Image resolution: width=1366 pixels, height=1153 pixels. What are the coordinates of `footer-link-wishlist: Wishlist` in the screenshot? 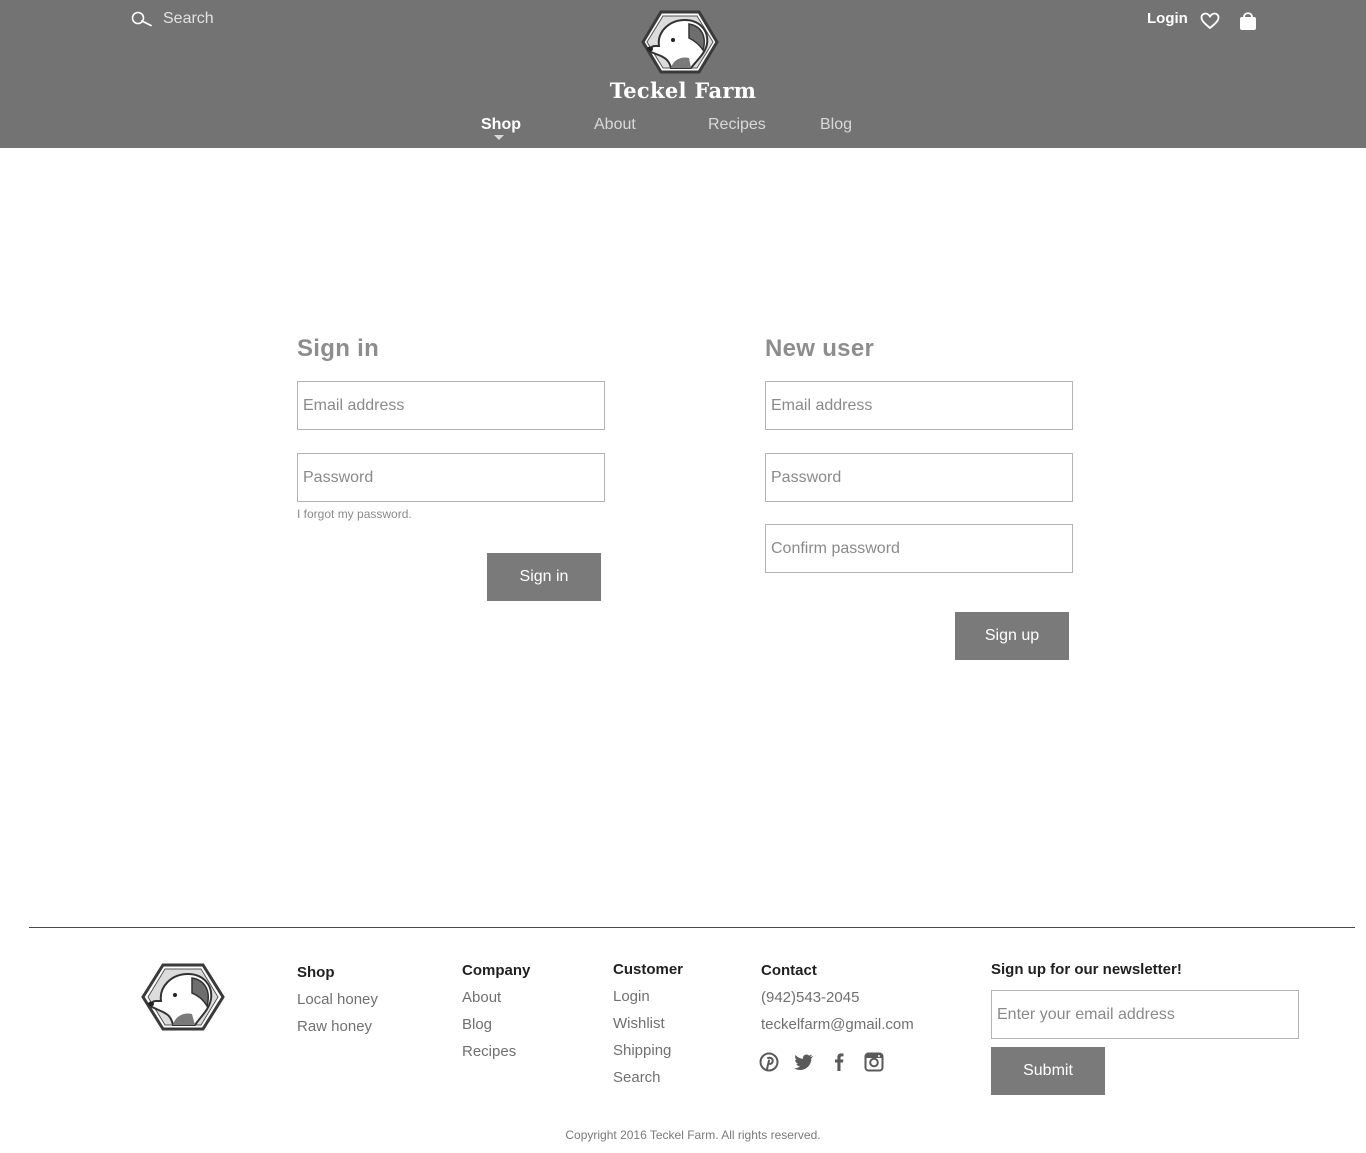 It's located at (639, 1023).